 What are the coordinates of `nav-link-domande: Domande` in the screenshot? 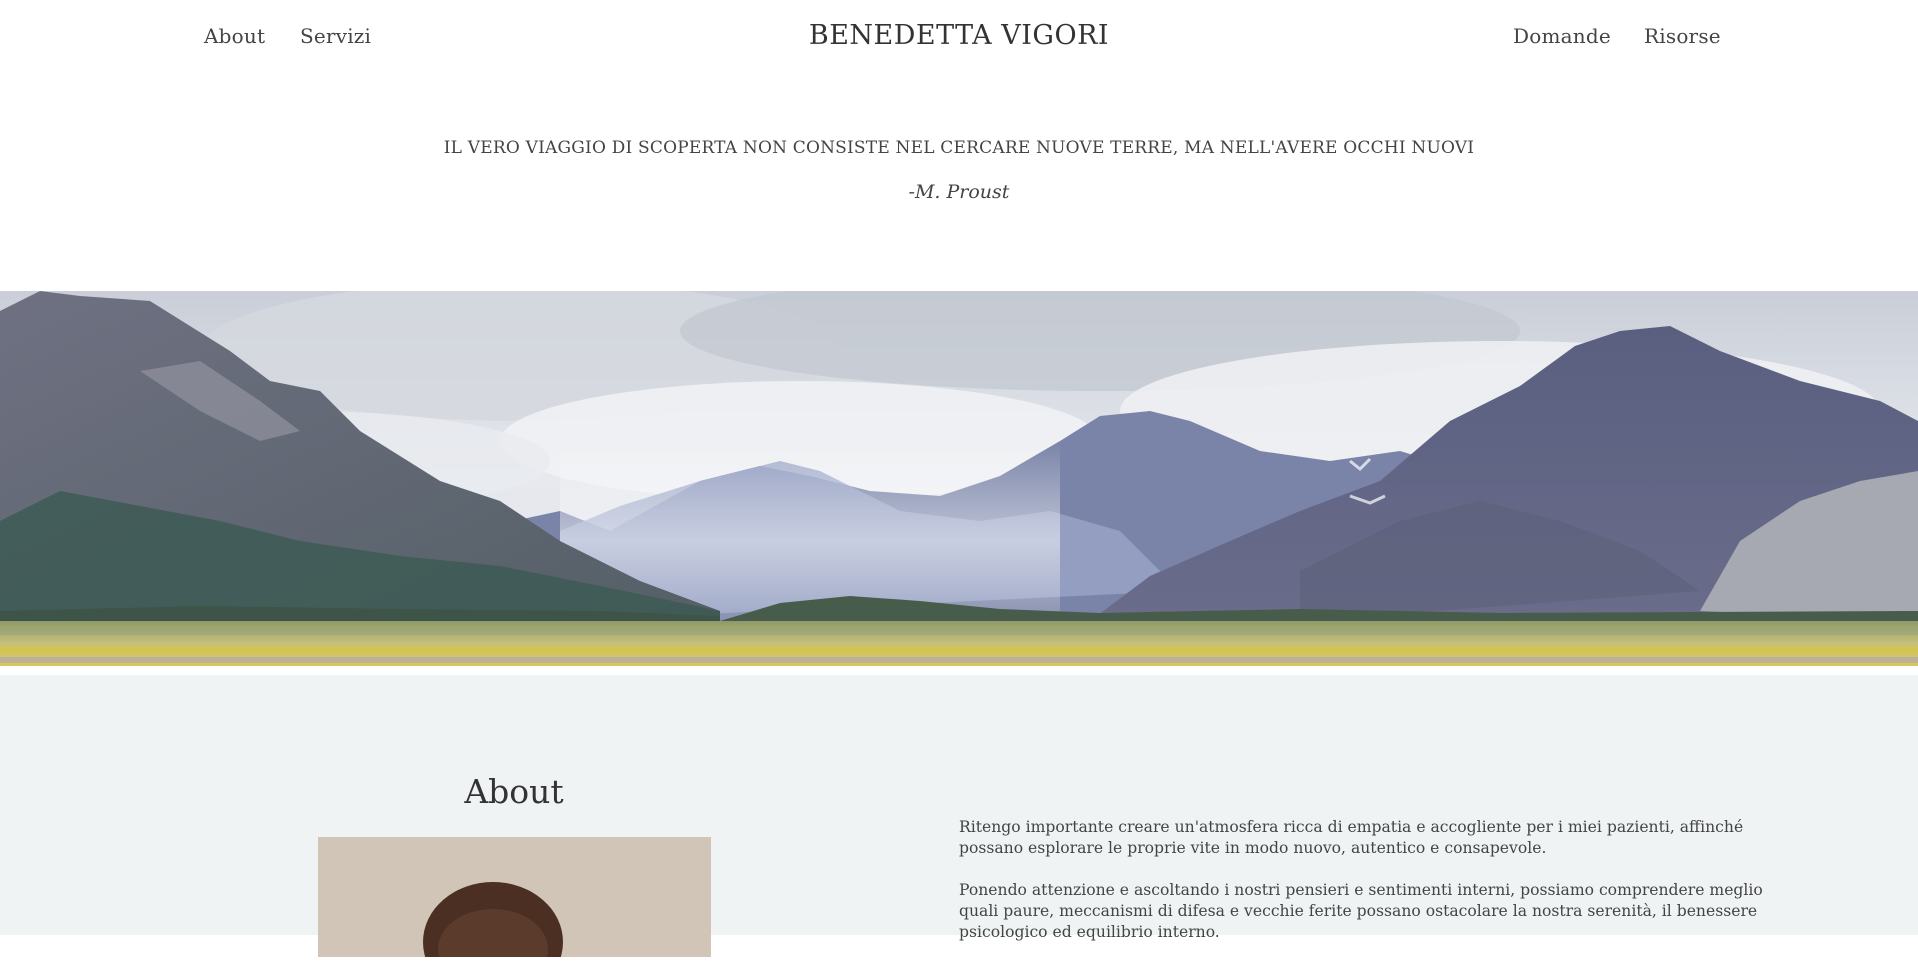 It's located at (1562, 36).